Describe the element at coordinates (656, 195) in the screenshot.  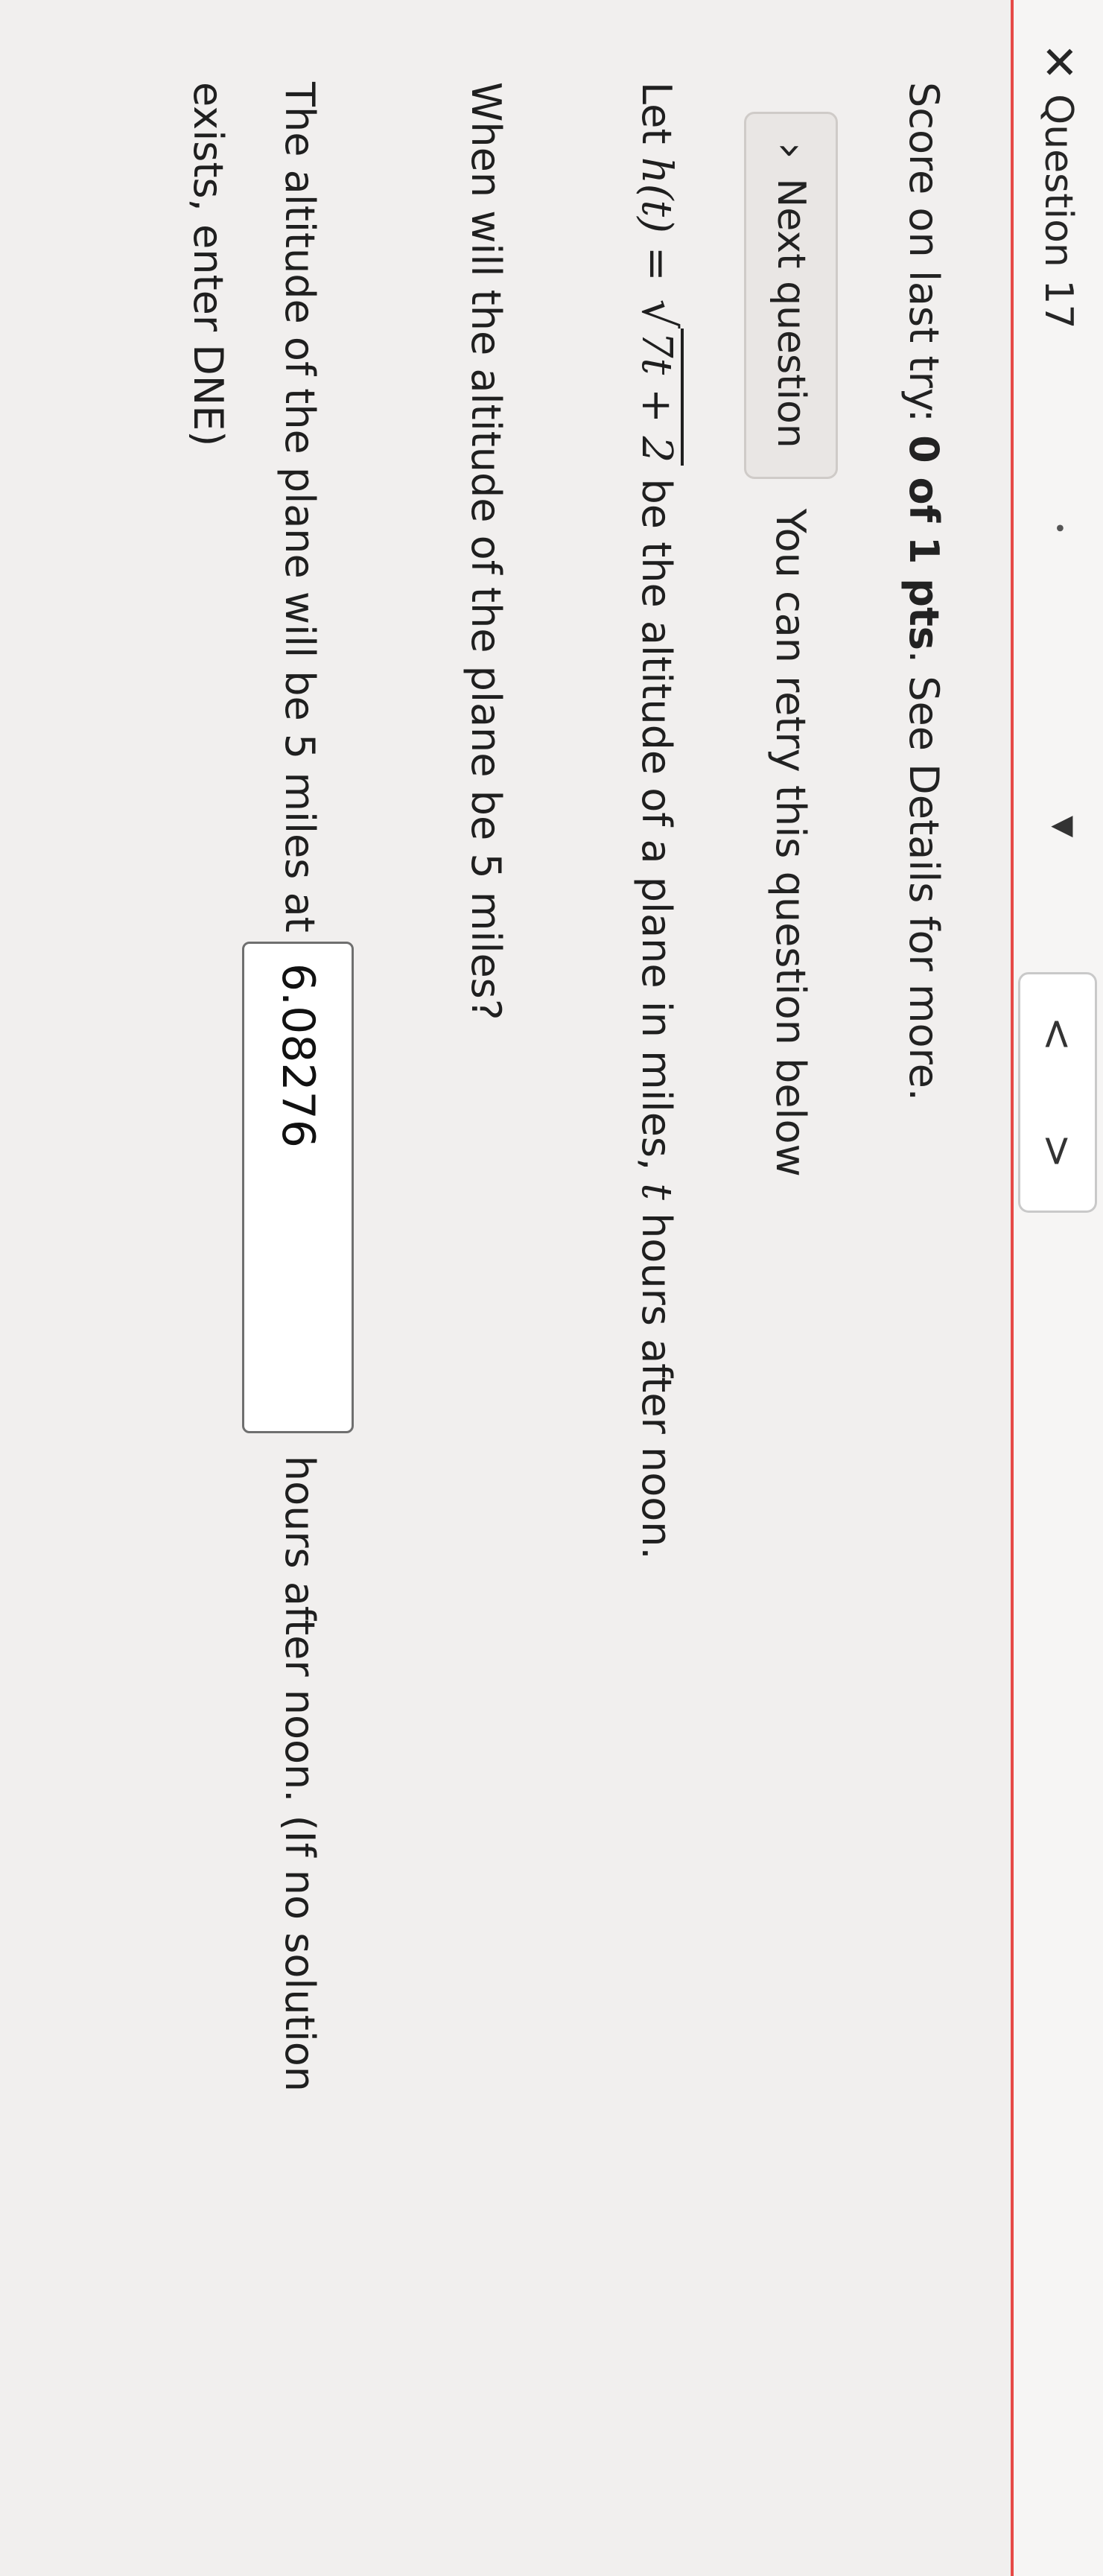
I see `function-name: h(t)` at that location.